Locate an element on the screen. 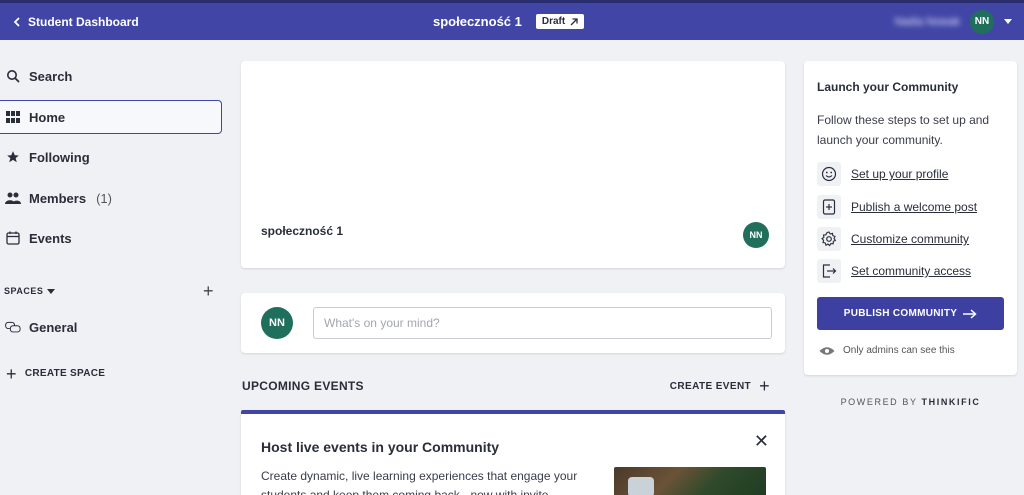 This screenshot has height=495, width=1024. sidebar-item-following: Following is located at coordinates (111, 157).